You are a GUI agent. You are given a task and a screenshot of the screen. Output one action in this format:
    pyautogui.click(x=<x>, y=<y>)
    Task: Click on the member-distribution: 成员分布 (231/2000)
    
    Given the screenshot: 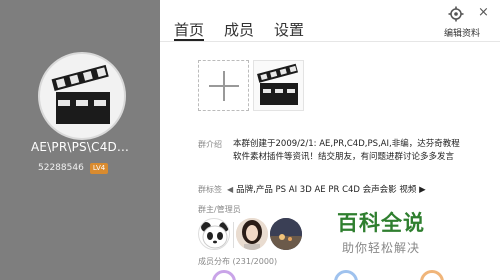 What is the action you would take?
    pyautogui.click(x=237, y=261)
    